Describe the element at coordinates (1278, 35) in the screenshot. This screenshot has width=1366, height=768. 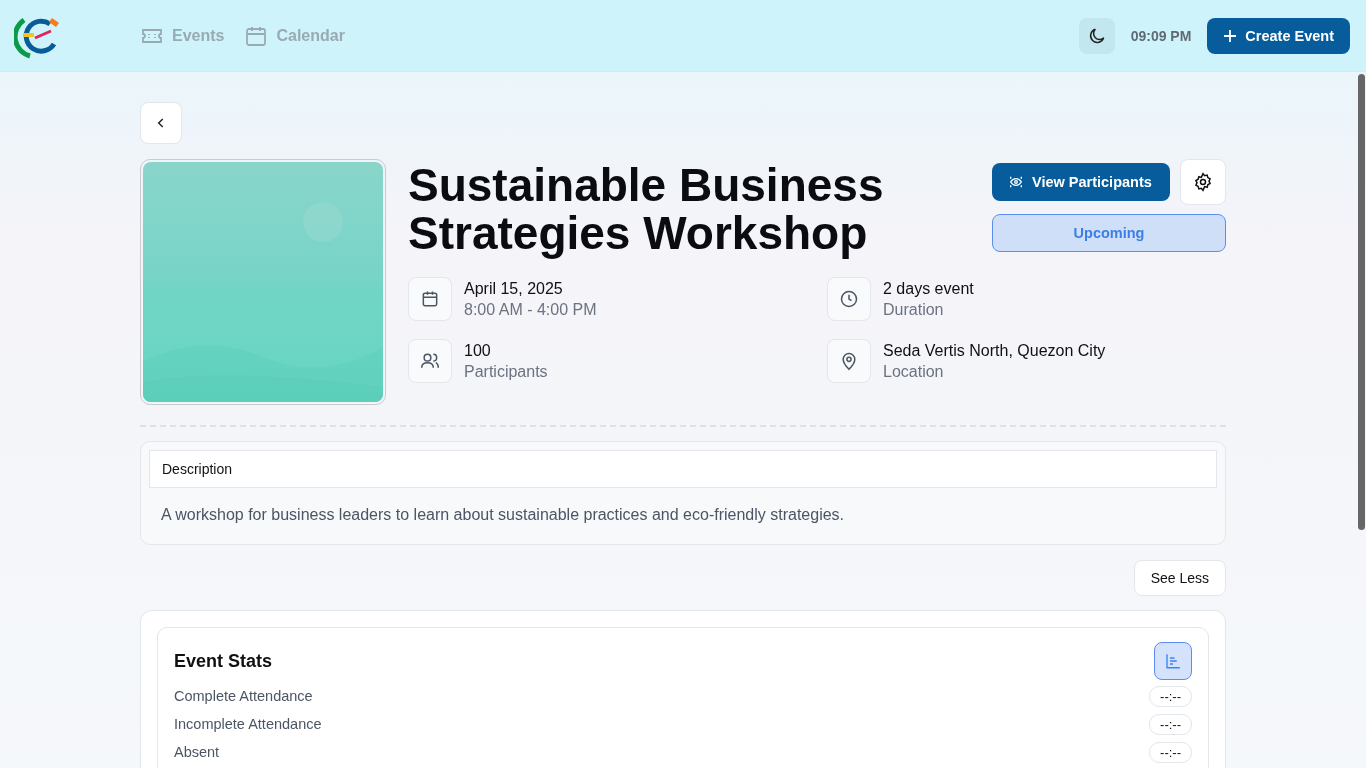
I see `create-event-button: Create Event` at that location.